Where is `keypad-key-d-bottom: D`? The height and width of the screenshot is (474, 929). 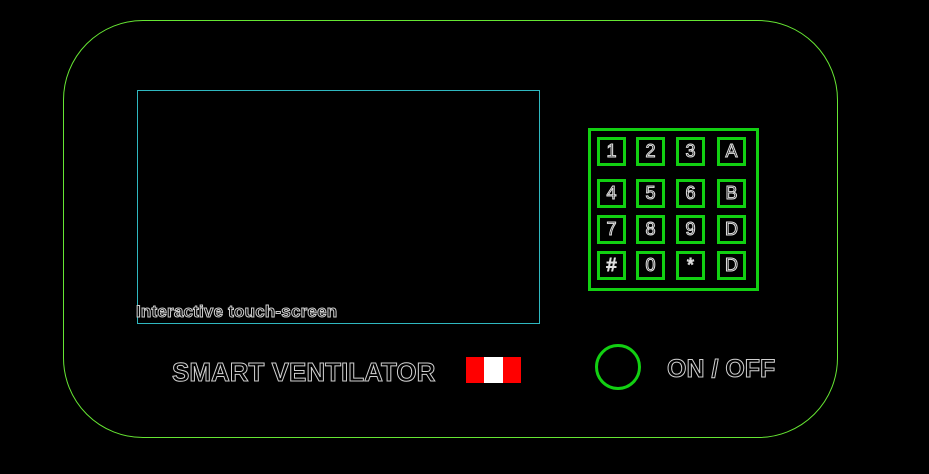 keypad-key-d-bottom: D is located at coordinates (731, 265).